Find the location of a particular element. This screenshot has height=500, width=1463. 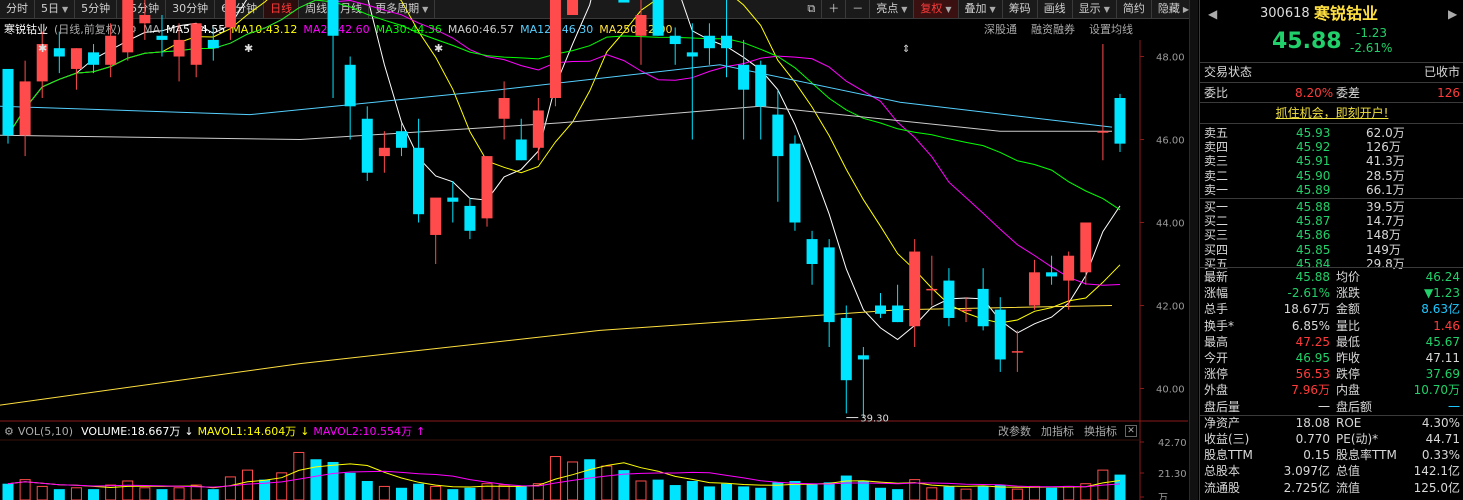

sell-price: 45.89 is located at coordinates (1313, 189).